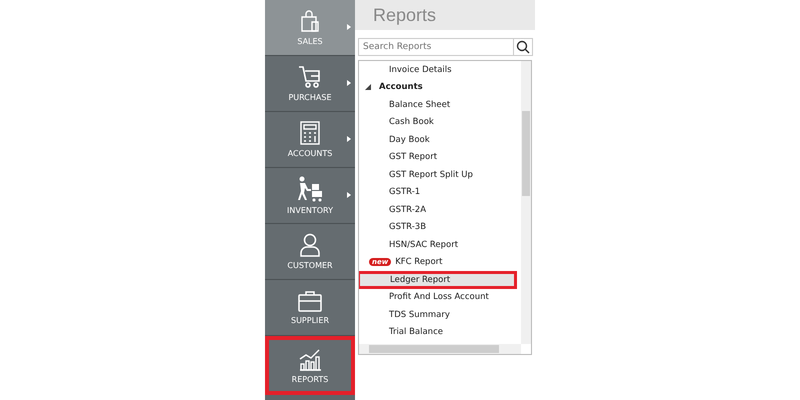 The height and width of the screenshot is (400, 800). Describe the element at coordinates (310, 41) in the screenshot. I see `sidebar-item-label: SALES` at that location.